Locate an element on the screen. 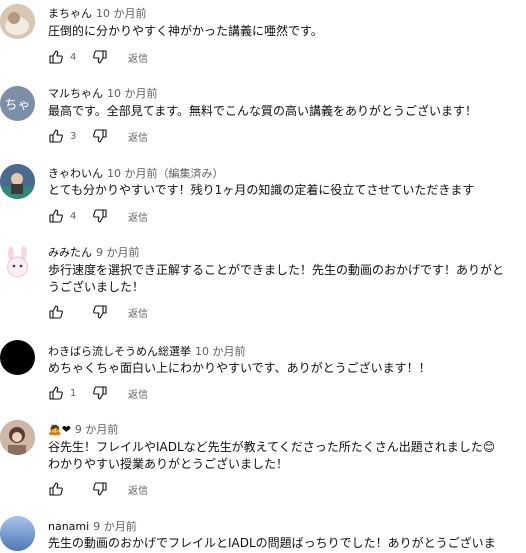 Image resolution: width=526 pixels, height=553 pixels. avatar-initials: ちゃ is located at coordinates (17, 105).